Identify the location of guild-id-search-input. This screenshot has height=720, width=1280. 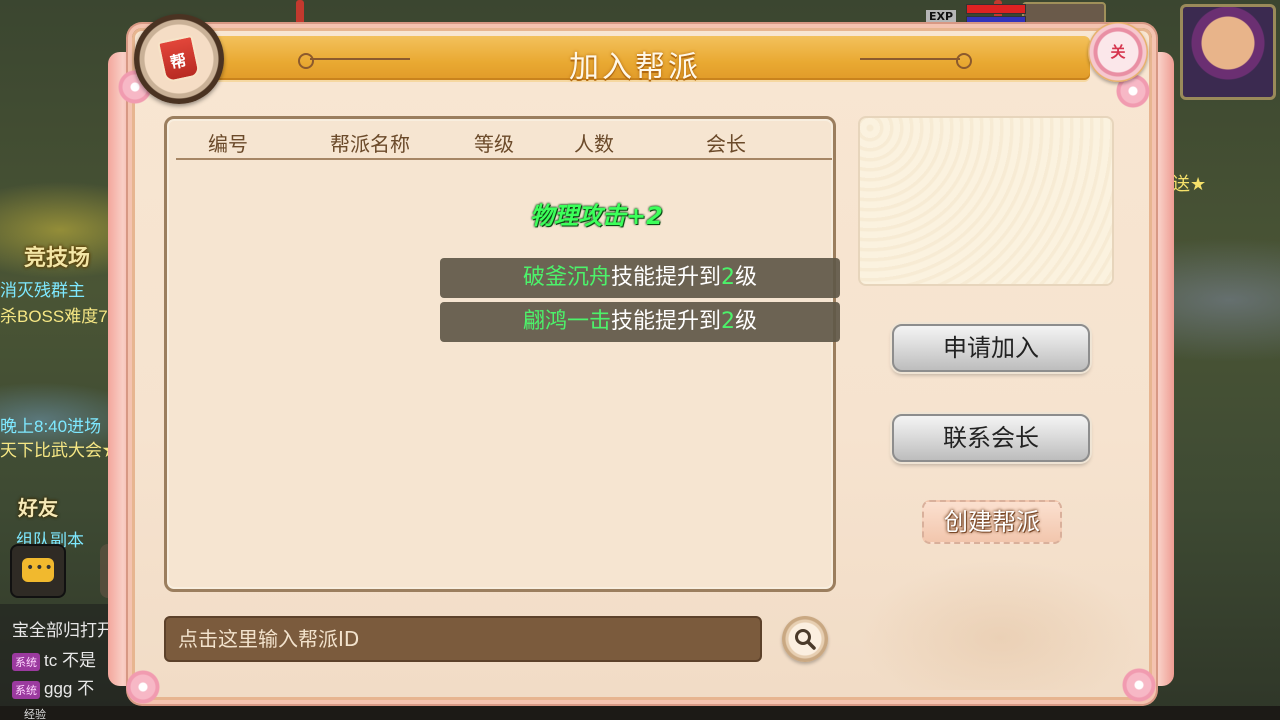
(463, 639).